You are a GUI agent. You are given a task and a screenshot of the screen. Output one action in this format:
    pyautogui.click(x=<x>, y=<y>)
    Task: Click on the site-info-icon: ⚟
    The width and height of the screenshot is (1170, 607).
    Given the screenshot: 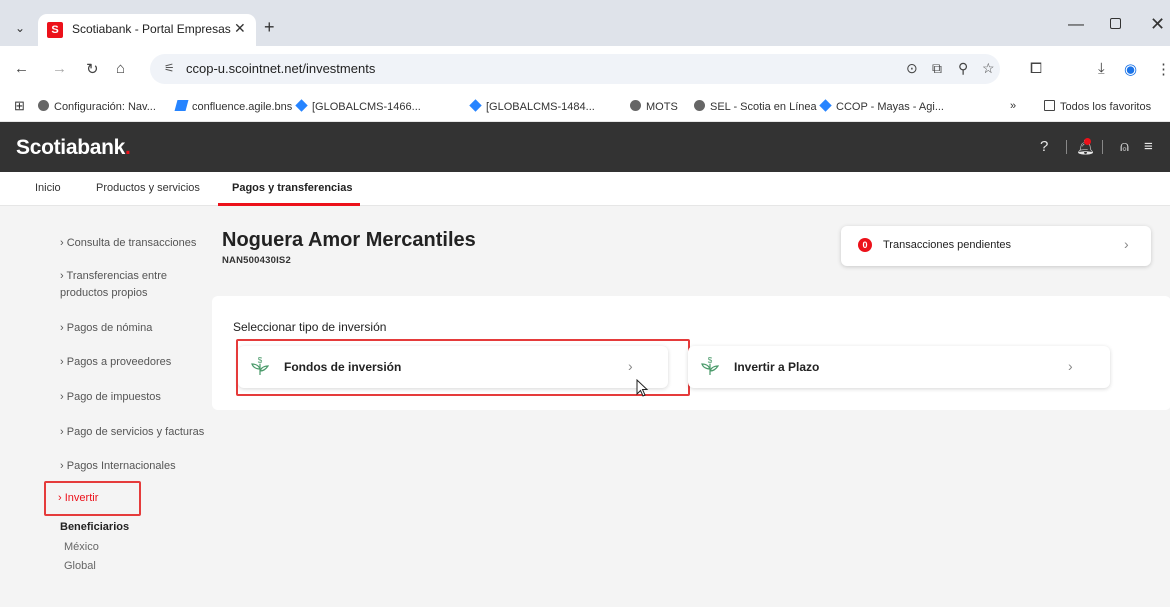 What is the action you would take?
    pyautogui.click(x=169, y=68)
    